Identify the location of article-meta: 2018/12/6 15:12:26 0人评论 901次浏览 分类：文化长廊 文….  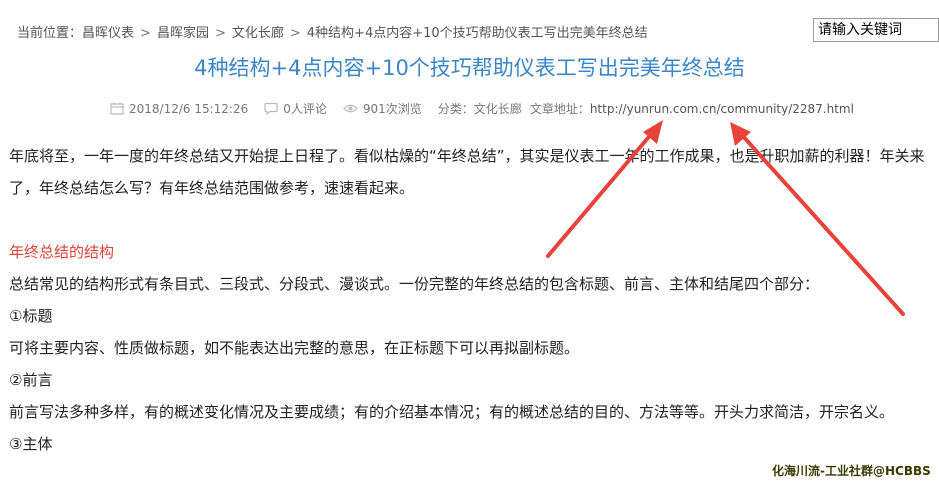
(490, 108).